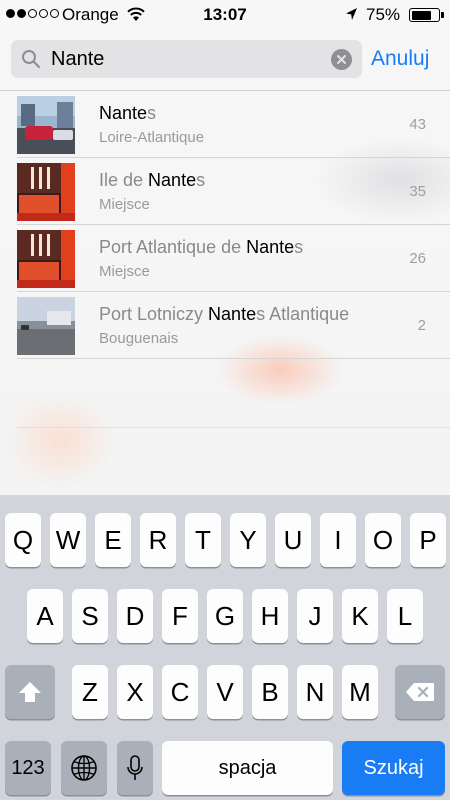 This screenshot has height=800, width=450. Describe the element at coordinates (383, 540) in the screenshot. I see `key-o: O` at that location.